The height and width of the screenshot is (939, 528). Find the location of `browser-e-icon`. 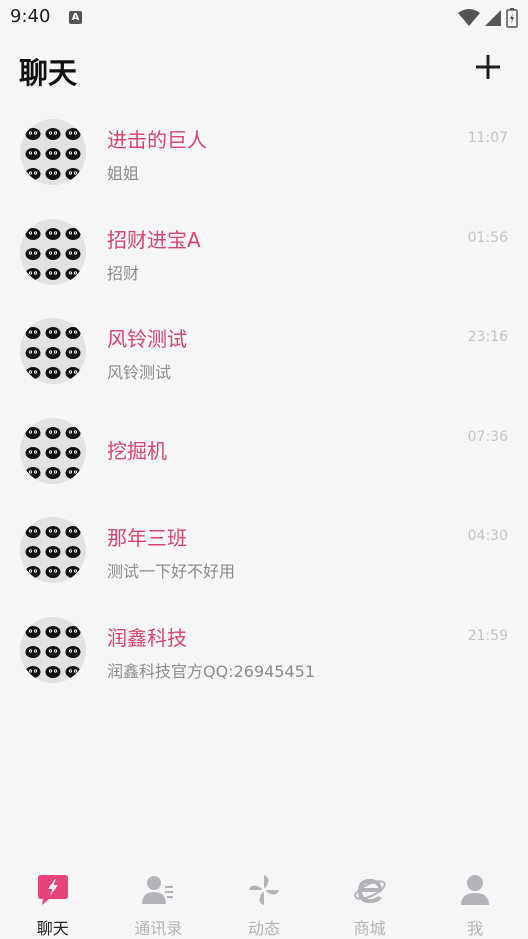

browser-e-icon is located at coordinates (369, 891).